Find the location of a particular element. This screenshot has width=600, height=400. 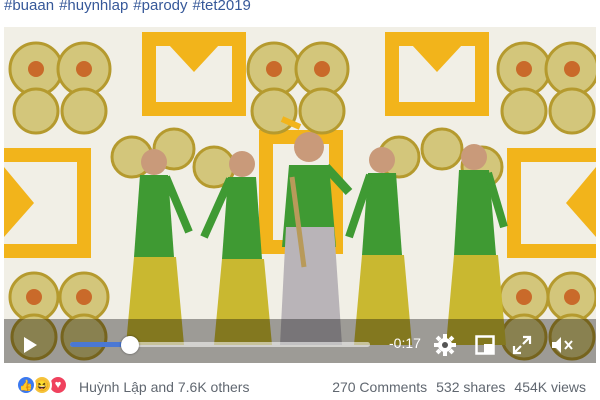

time-remaining: -0:17 is located at coordinates (405, 343).